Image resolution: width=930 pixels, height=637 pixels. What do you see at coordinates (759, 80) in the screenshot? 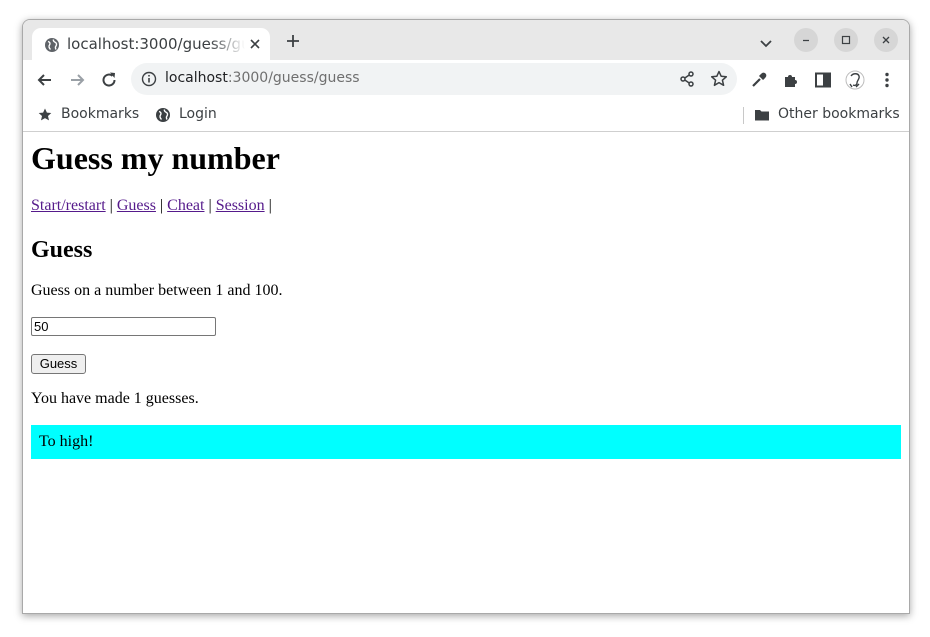
I see `eyedropper-icon` at bounding box center [759, 80].